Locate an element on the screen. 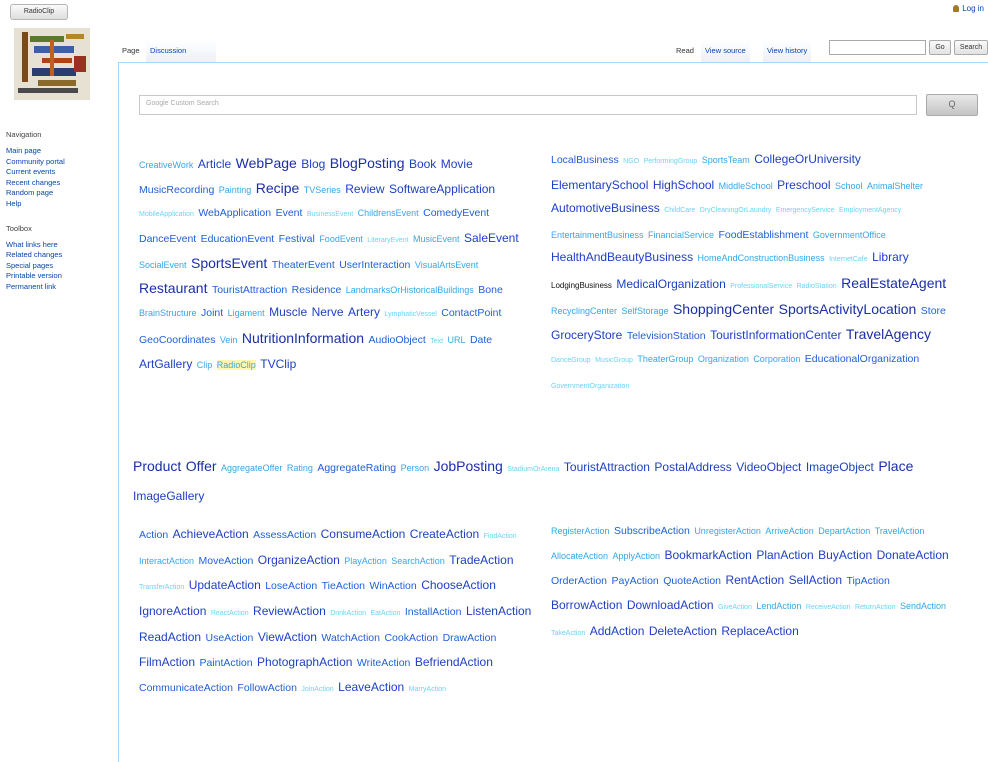 The height and width of the screenshot is (762, 988). tag-link: ComedyEvent is located at coordinates (456, 213).